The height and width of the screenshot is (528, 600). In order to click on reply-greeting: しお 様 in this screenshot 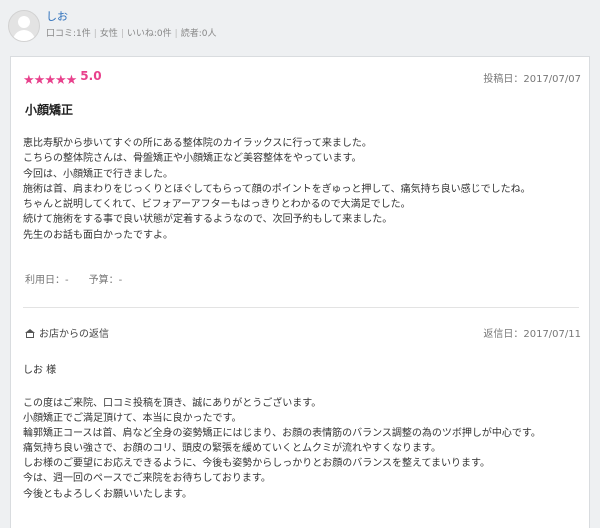, I will do `click(40, 370)`.